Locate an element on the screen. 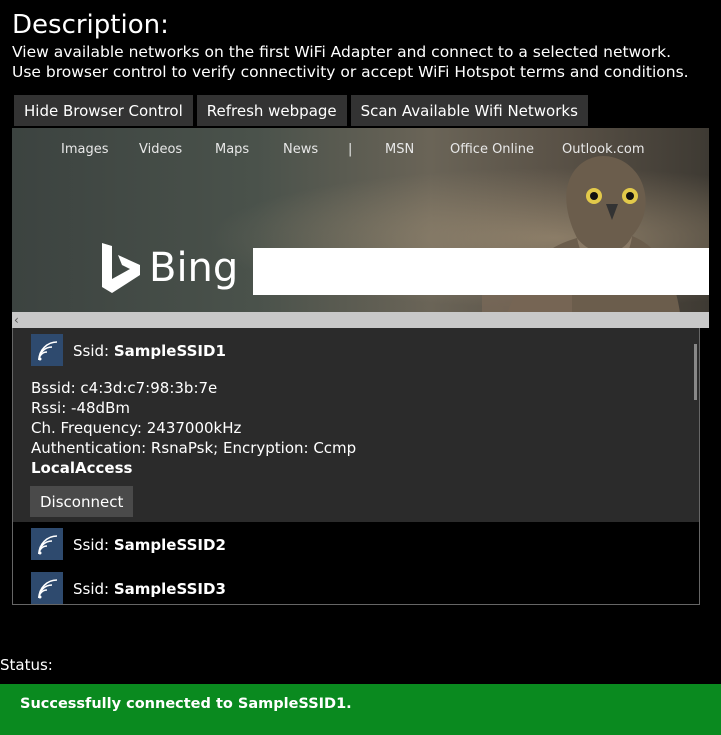  rssi: Rssi: -48dBm is located at coordinates (80, 408).